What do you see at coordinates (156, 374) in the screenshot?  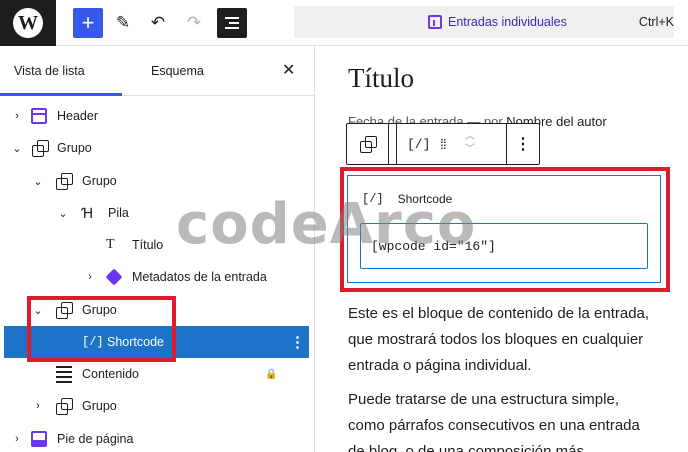 I see `list-item-content: Contenido 🔒` at bounding box center [156, 374].